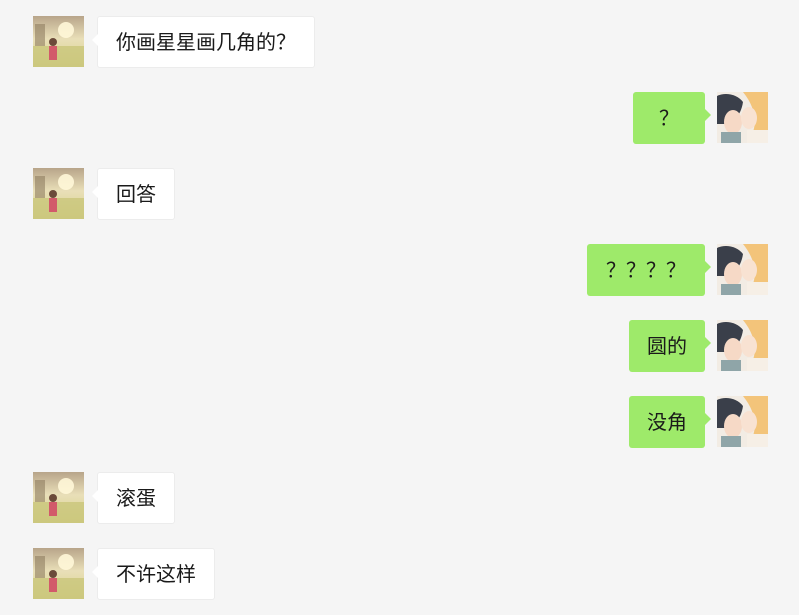 The image size is (799, 615). I want to click on message-bubble-outgoing: ？, so click(672, 118).